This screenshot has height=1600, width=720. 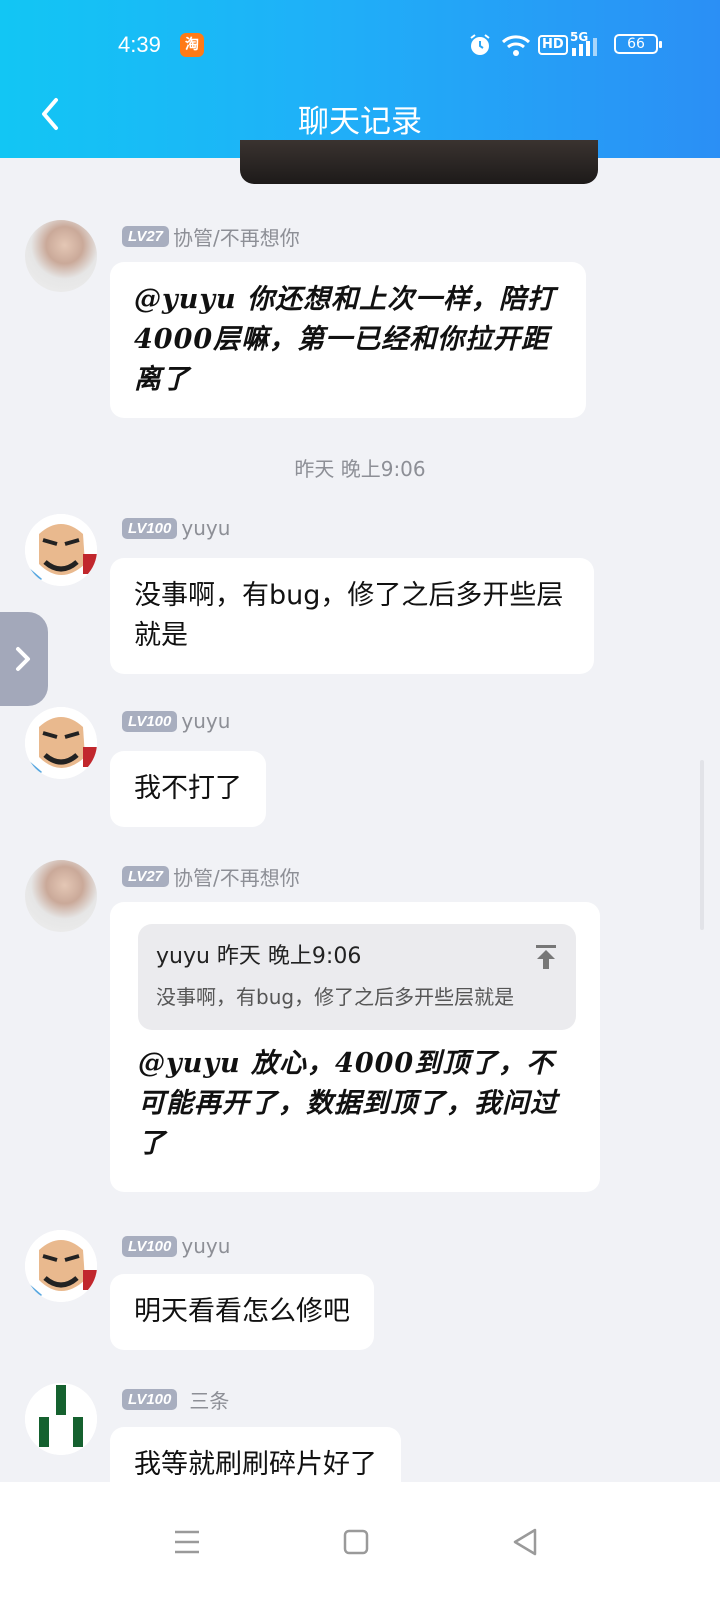 What do you see at coordinates (546, 957) in the screenshot?
I see `scroll-to-quote-icon` at bounding box center [546, 957].